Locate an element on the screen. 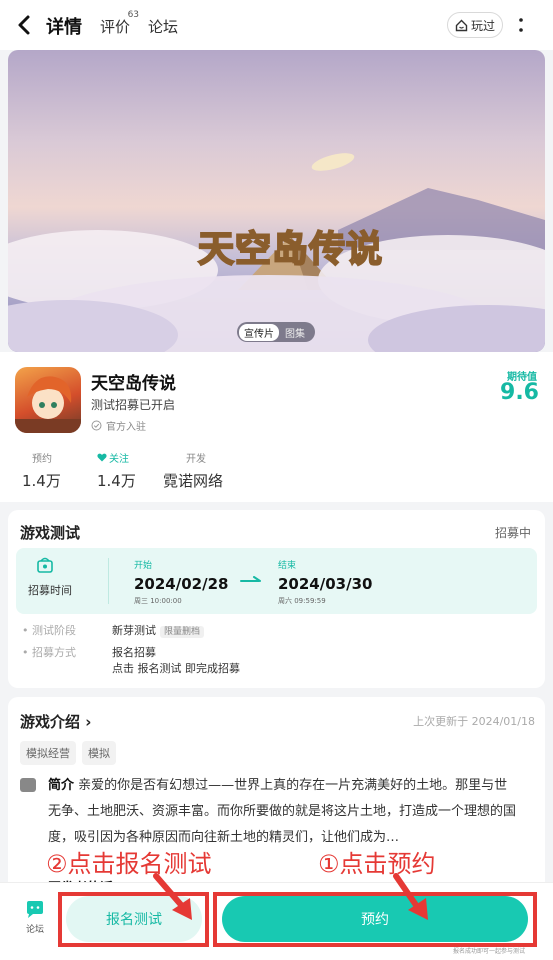  brief-label: 简介 is located at coordinates (61, 785).